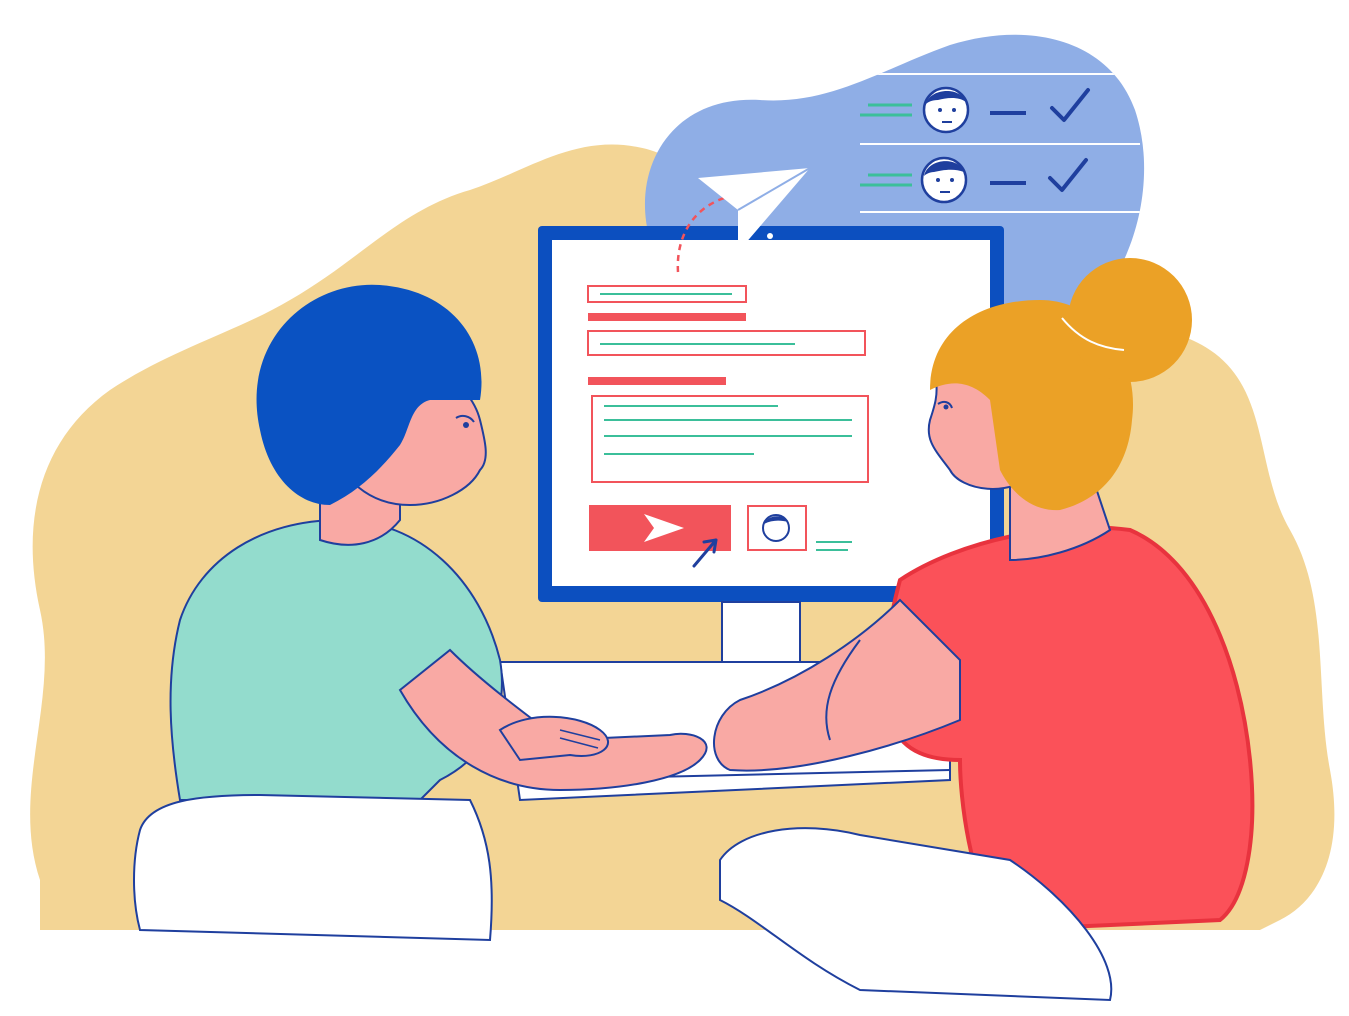 The height and width of the screenshot is (1016, 1349). Describe the element at coordinates (313, 867) in the screenshot. I see `chair-left` at that location.